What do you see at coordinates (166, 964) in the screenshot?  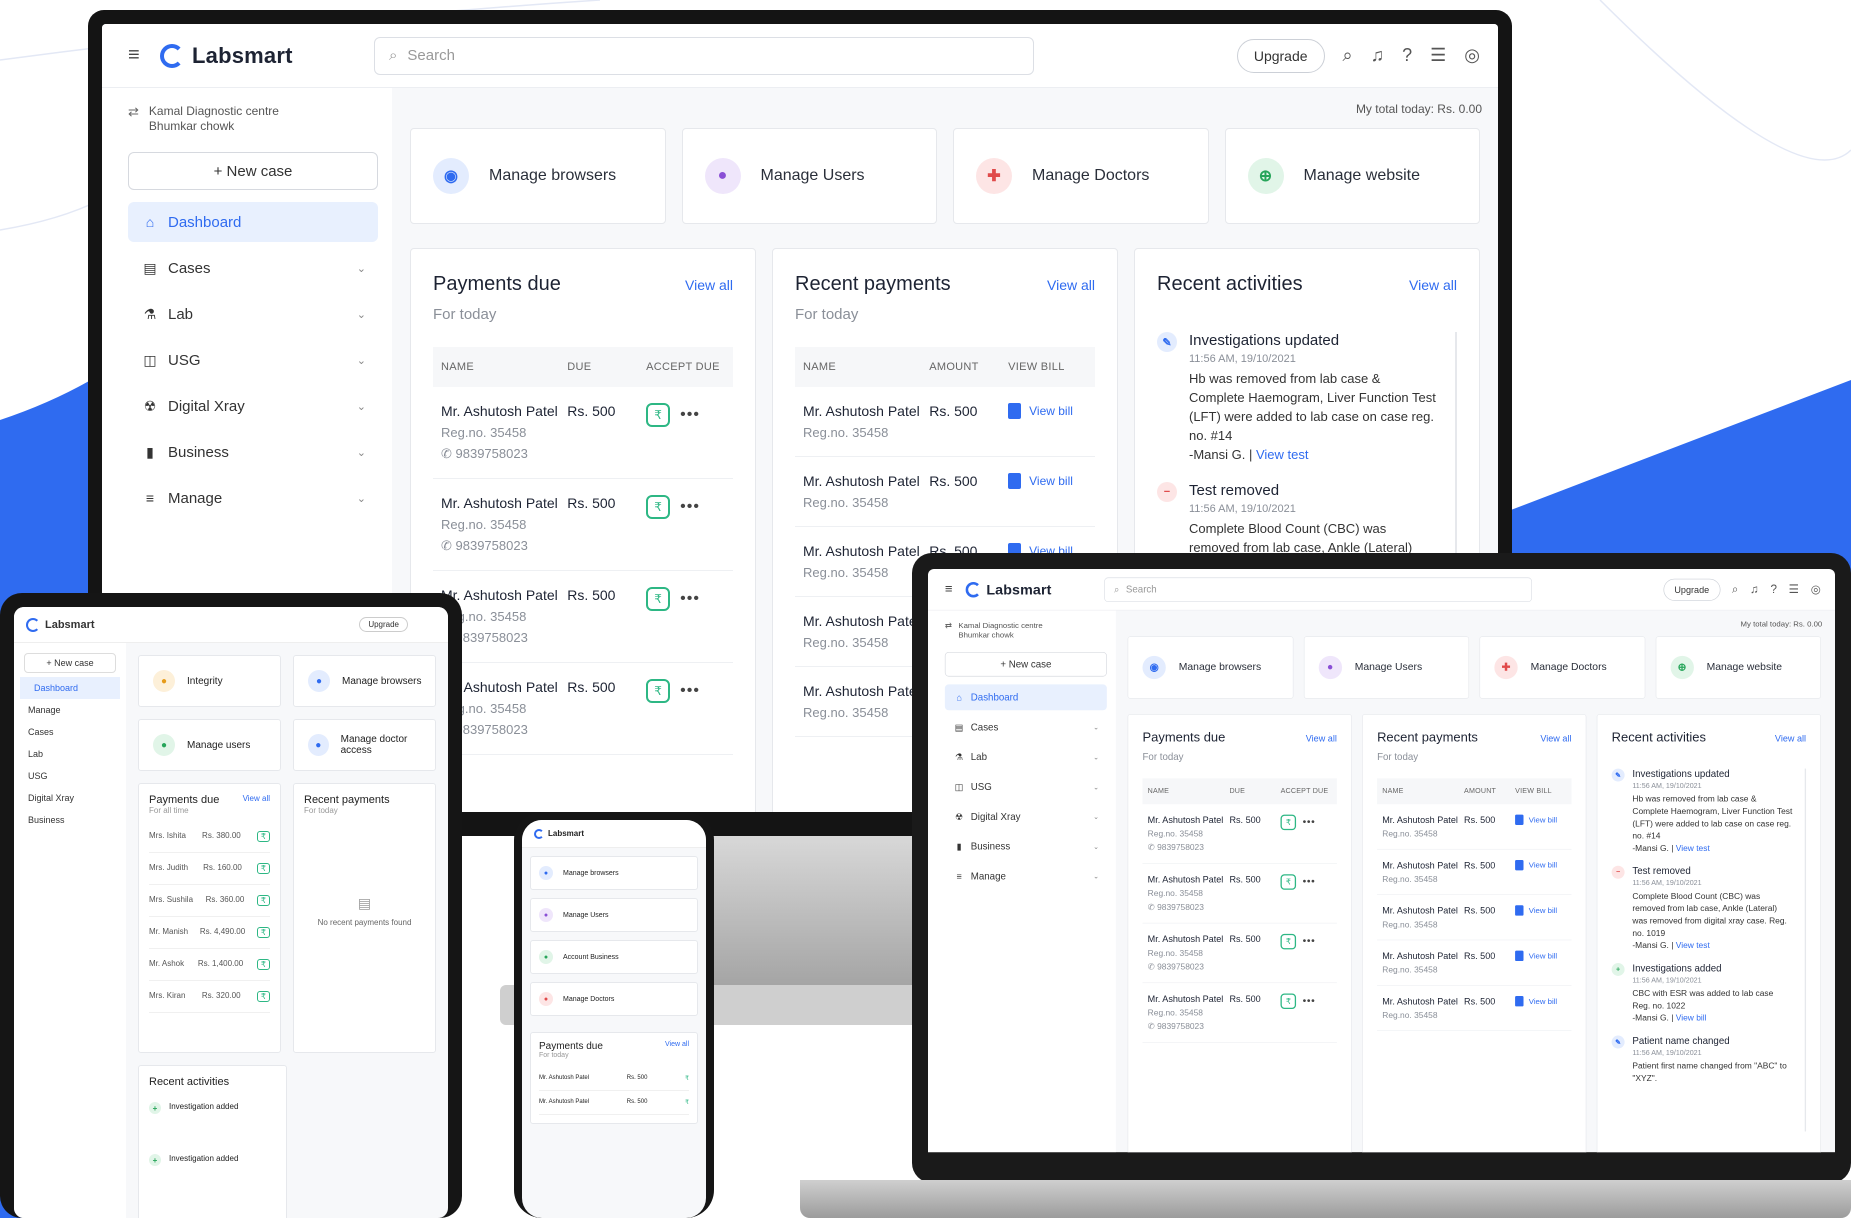 I see `patient-name: Mr. Ashok` at bounding box center [166, 964].